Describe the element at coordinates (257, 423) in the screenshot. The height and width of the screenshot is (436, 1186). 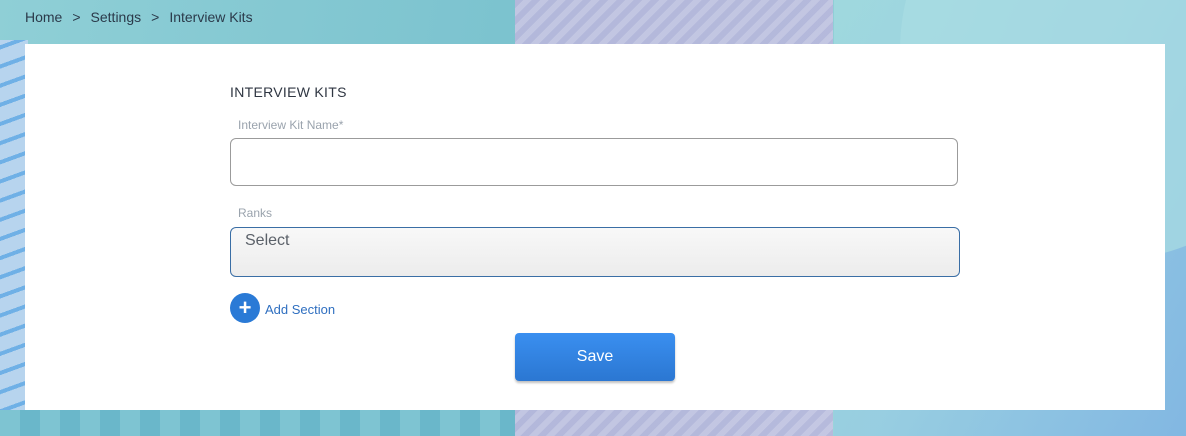
I see `background-bottom-wave` at that location.